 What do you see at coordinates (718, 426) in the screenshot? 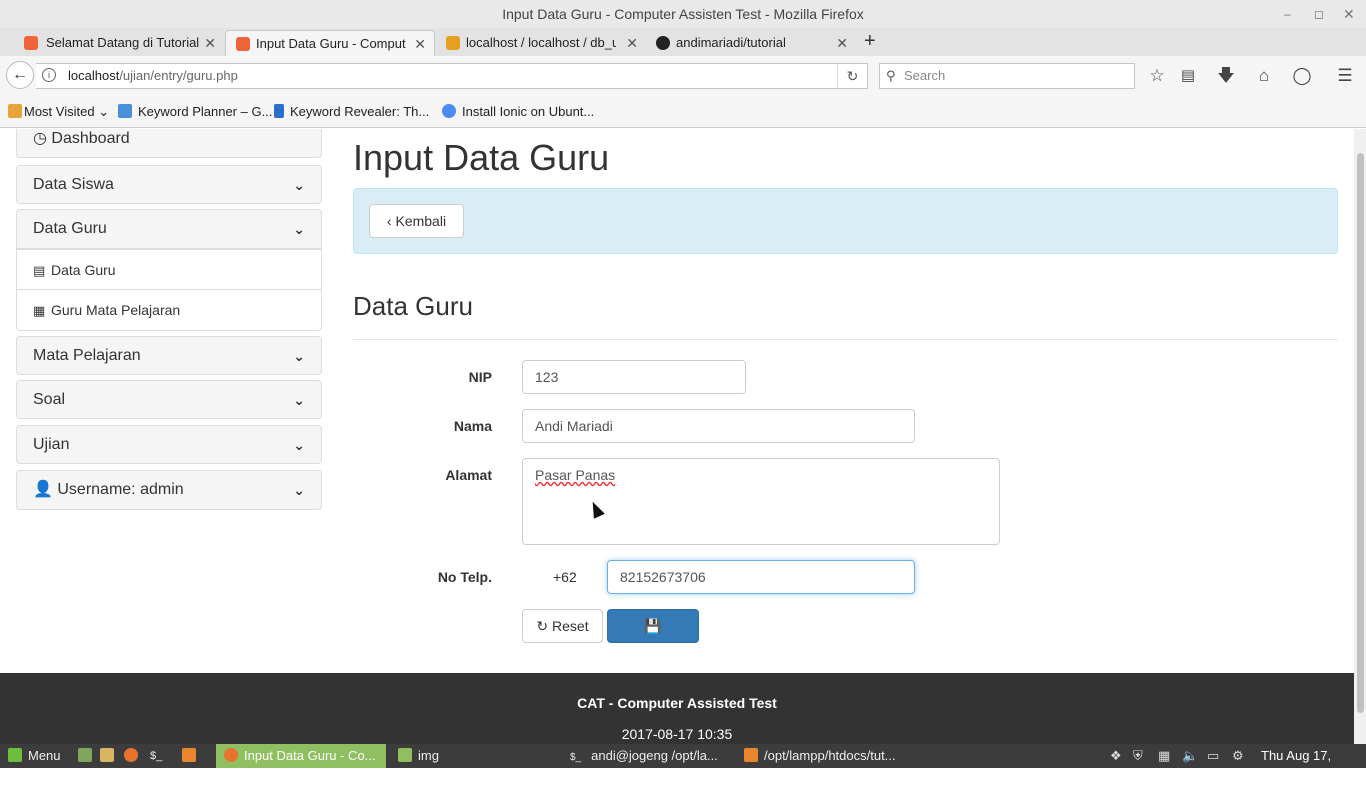
I see `nama-field: Andi Mariadi` at bounding box center [718, 426].